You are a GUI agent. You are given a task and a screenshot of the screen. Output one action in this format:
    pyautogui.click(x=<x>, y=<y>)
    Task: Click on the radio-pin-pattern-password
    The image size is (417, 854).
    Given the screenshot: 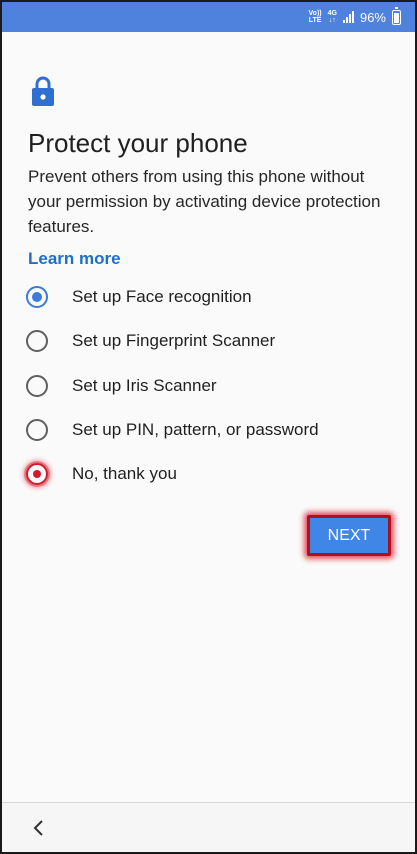 What is the action you would take?
    pyautogui.click(x=37, y=430)
    